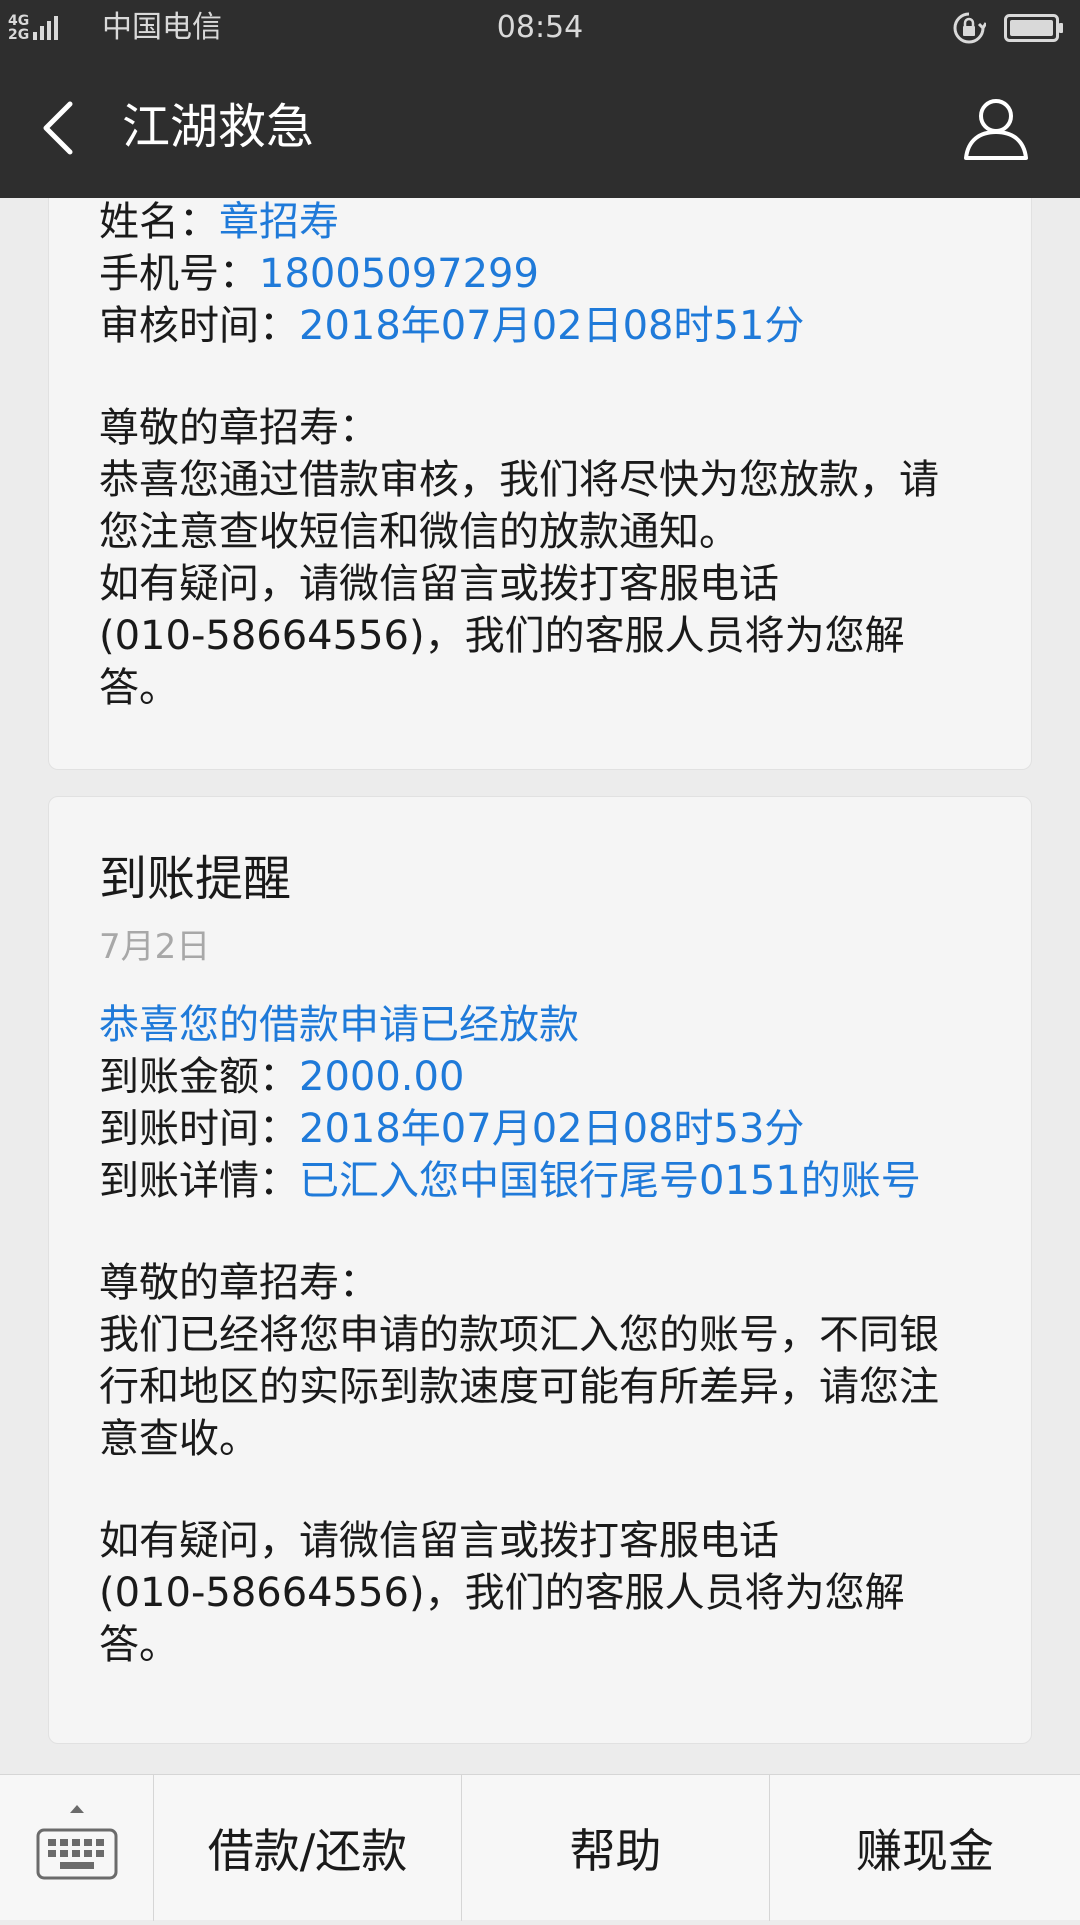 This screenshot has width=1080, height=1925. I want to click on arrival-detail-row: 到账详情：已汇入您中国银行尾号0151的账号, so click(550, 1181).